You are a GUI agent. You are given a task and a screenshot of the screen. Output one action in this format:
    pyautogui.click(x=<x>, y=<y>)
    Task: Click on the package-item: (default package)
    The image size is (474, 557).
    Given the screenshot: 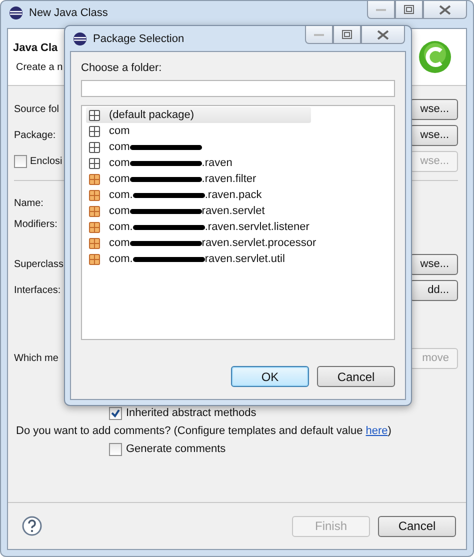 What is the action you would take?
    pyautogui.click(x=198, y=115)
    